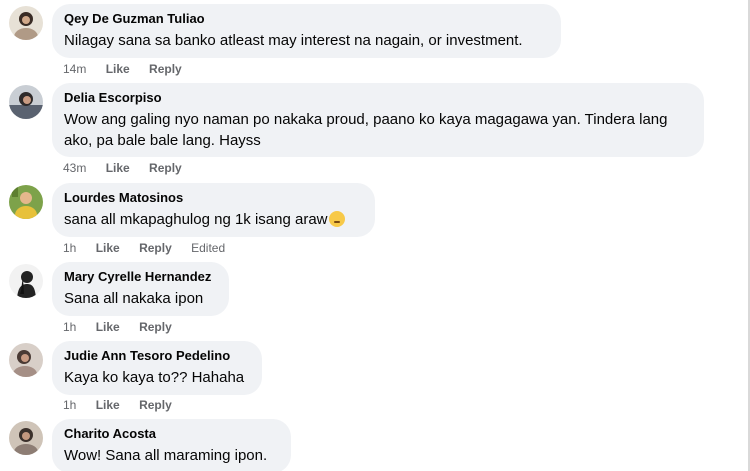 The image size is (750, 471). What do you see at coordinates (140, 276) in the screenshot?
I see `commenter-name: Mary Cyrelle Hernandez` at bounding box center [140, 276].